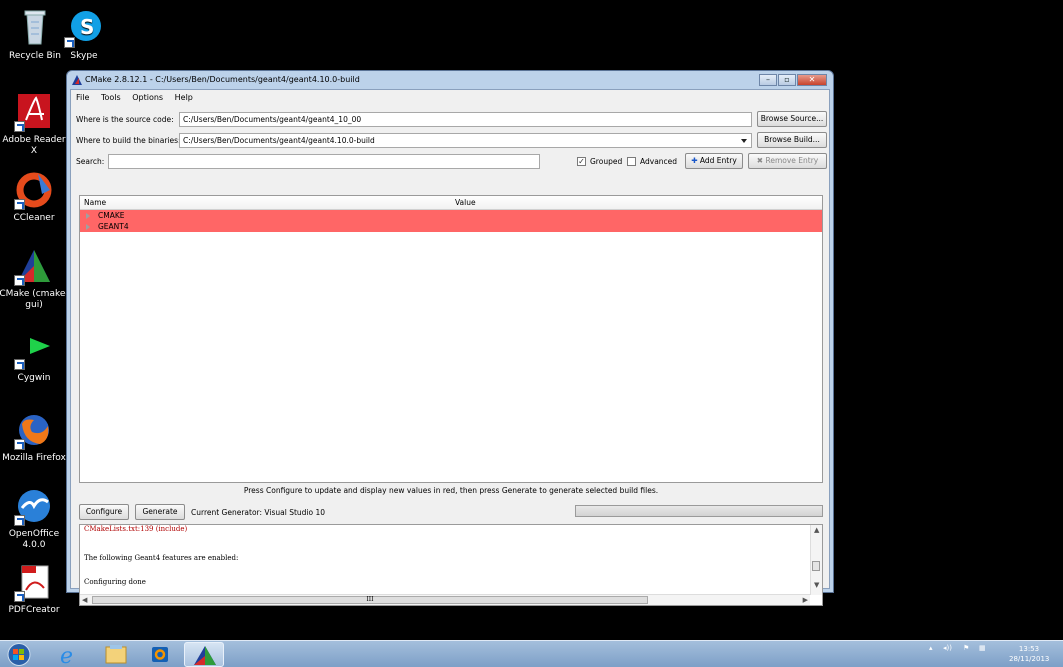 The image size is (1063, 667). What do you see at coordinates (324, 161) in the screenshot?
I see `search-input` at bounding box center [324, 161].